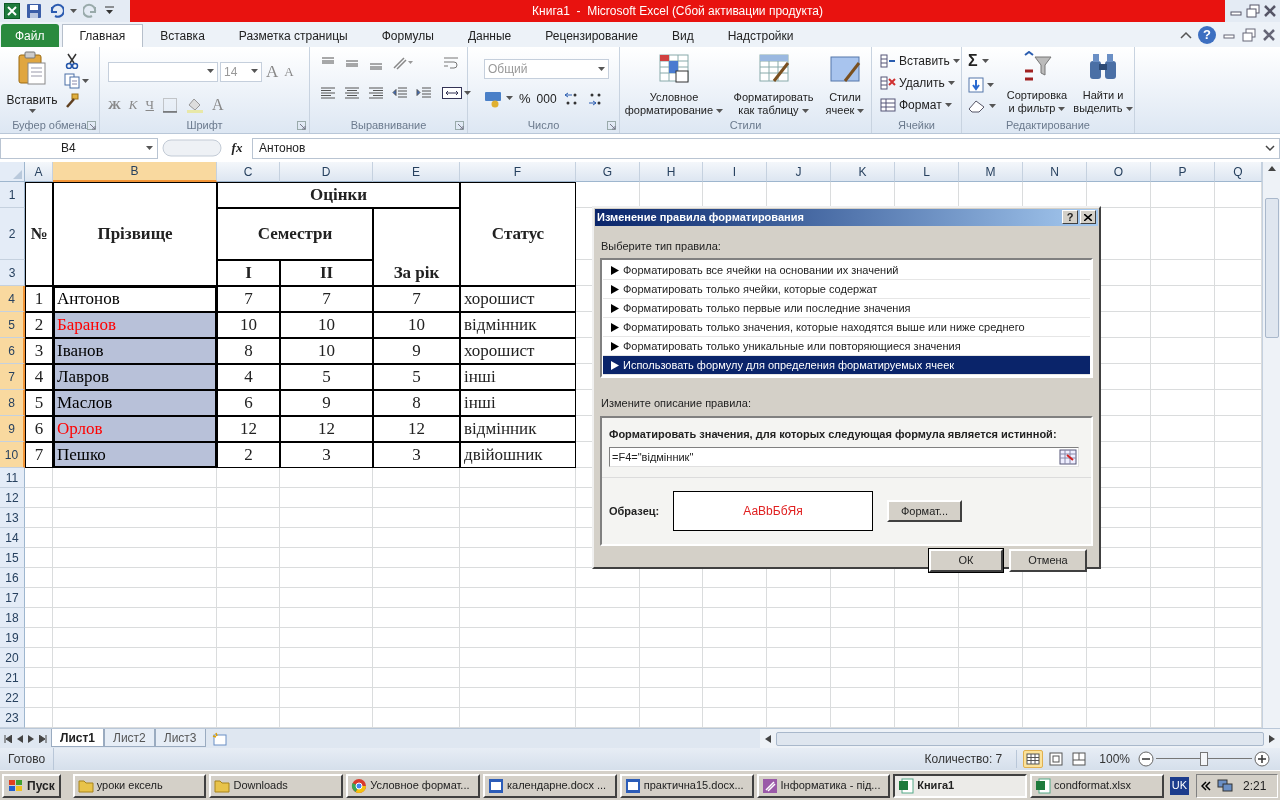 Image resolution: width=1280 pixels, height=800 pixels. Describe the element at coordinates (1270, 11) in the screenshot. I see `close-icon` at that location.